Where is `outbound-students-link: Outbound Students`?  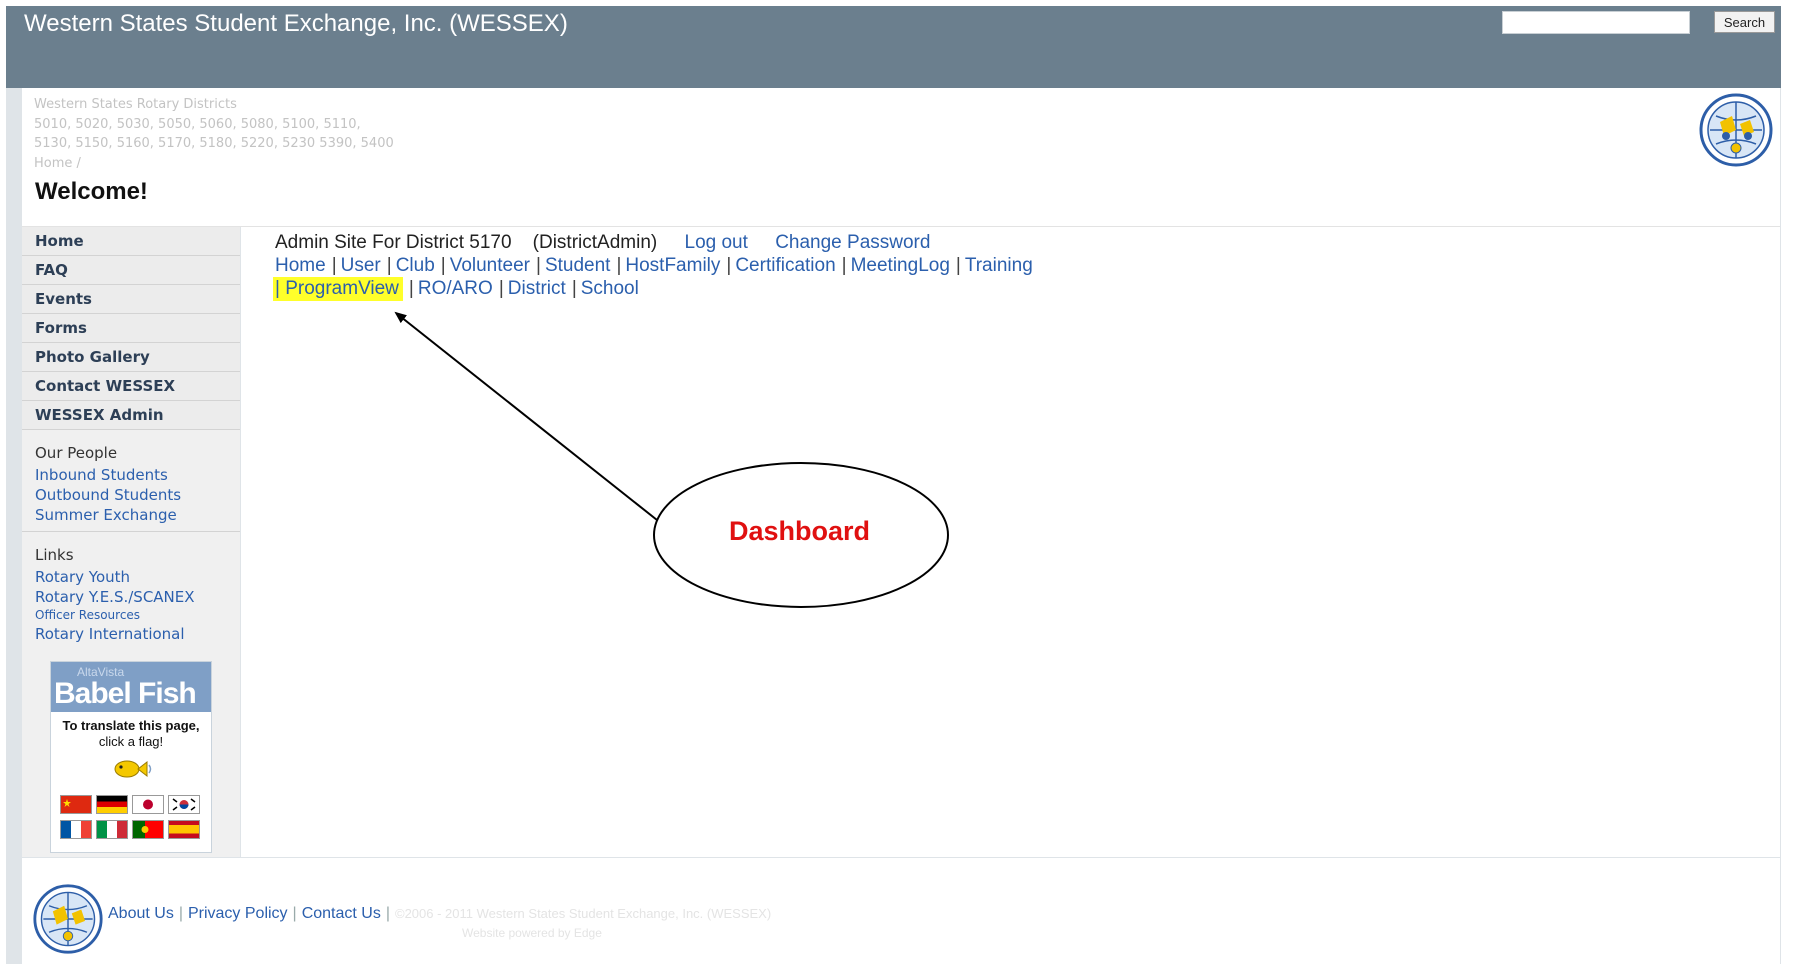 outbound-students-link: Outbound Students is located at coordinates (137, 495).